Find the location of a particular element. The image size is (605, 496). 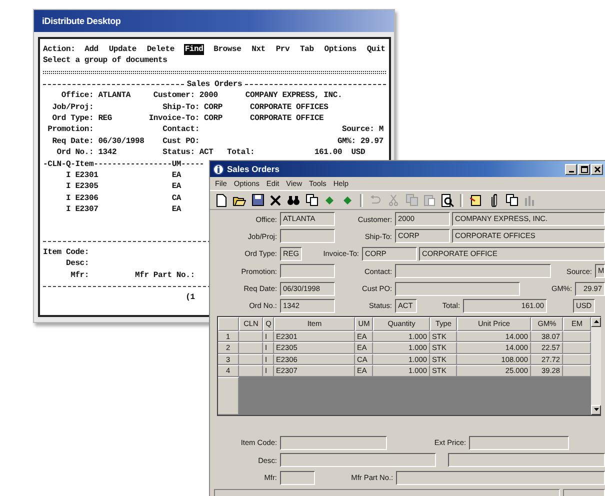

menu-command: Delete is located at coordinates (161, 50).